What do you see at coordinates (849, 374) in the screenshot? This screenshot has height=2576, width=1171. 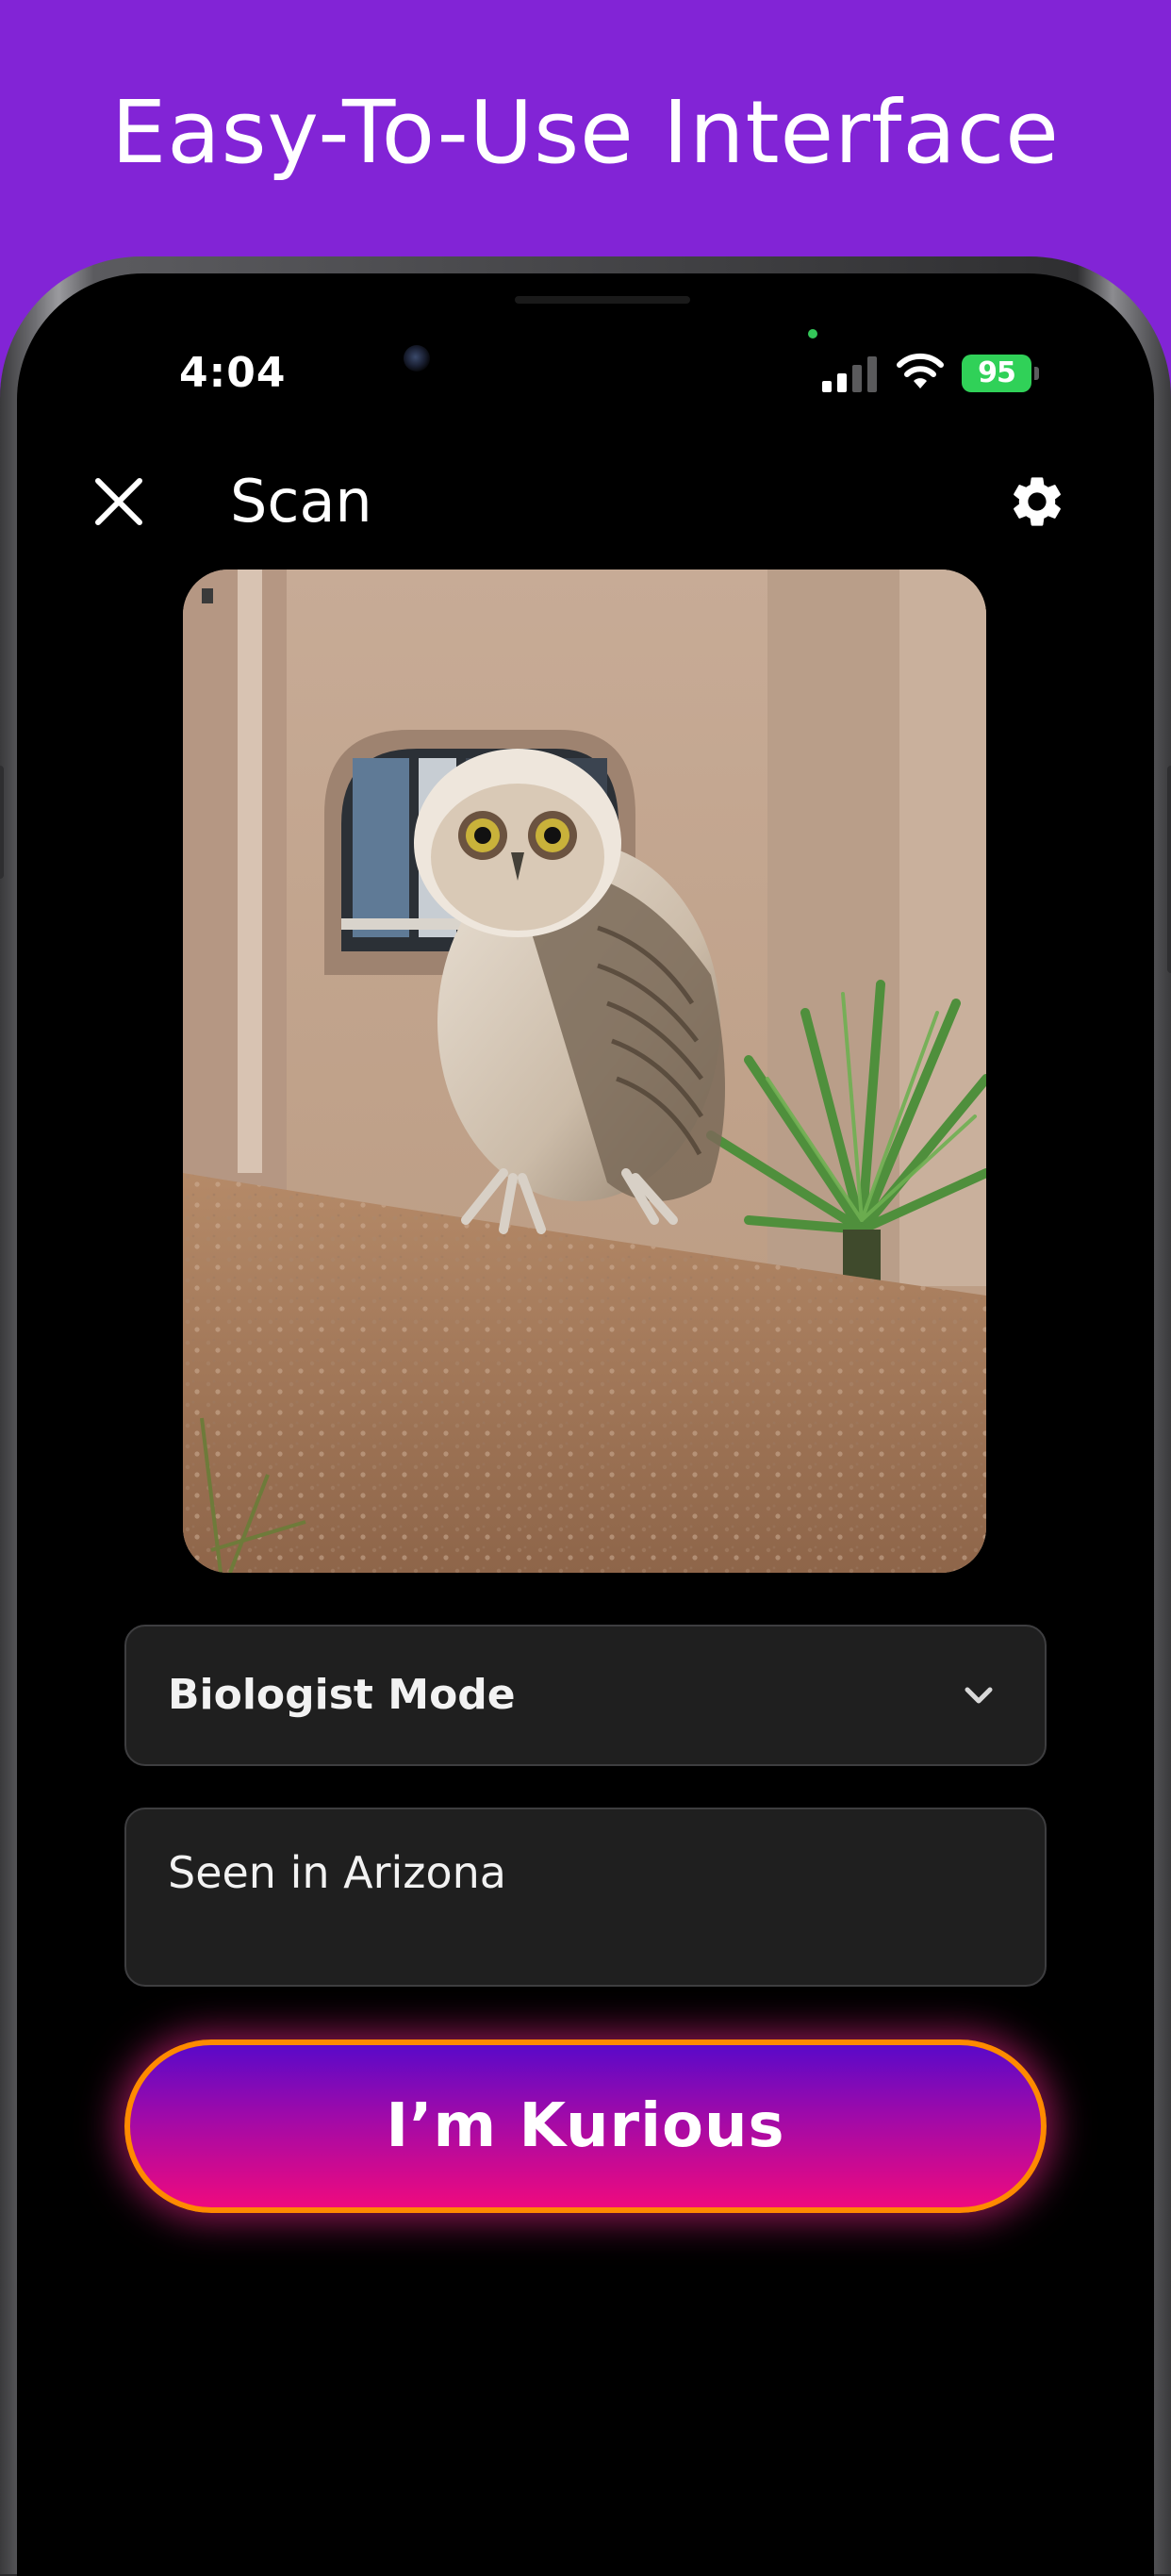 I see `signal-icon` at bounding box center [849, 374].